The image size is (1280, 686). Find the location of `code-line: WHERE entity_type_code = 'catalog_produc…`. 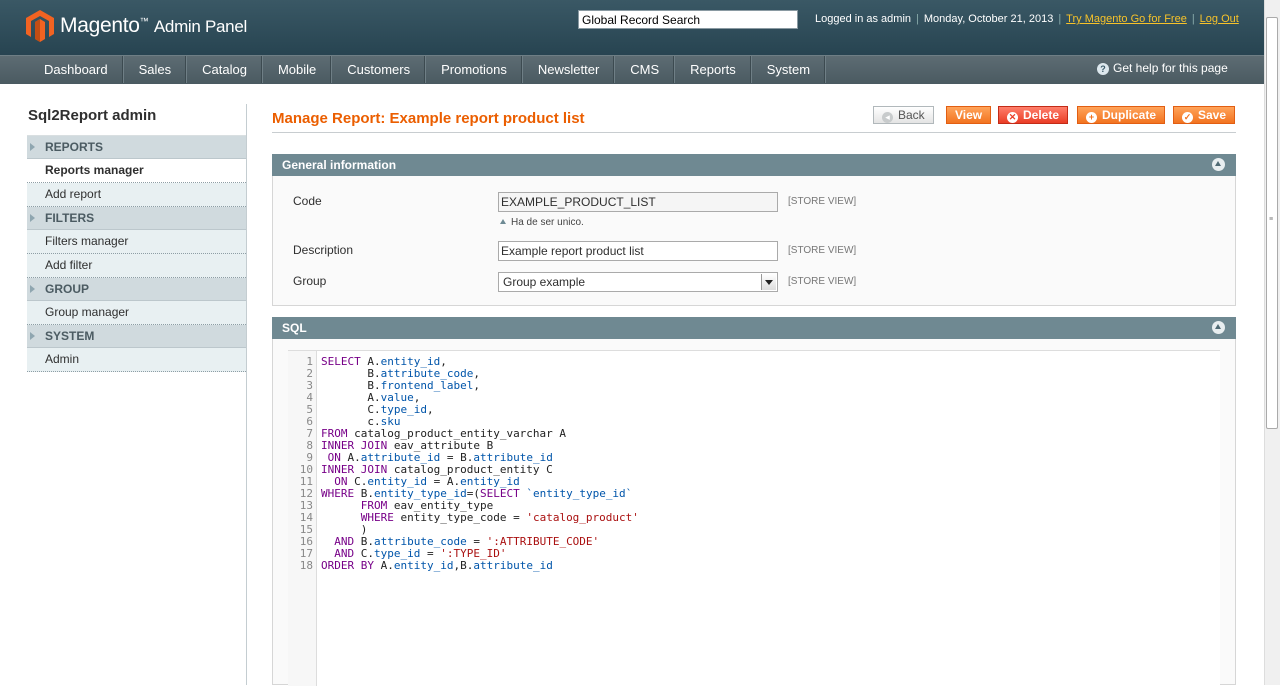

code-line: WHERE entity_type_code = 'catalog_produc… is located at coordinates (499, 517).